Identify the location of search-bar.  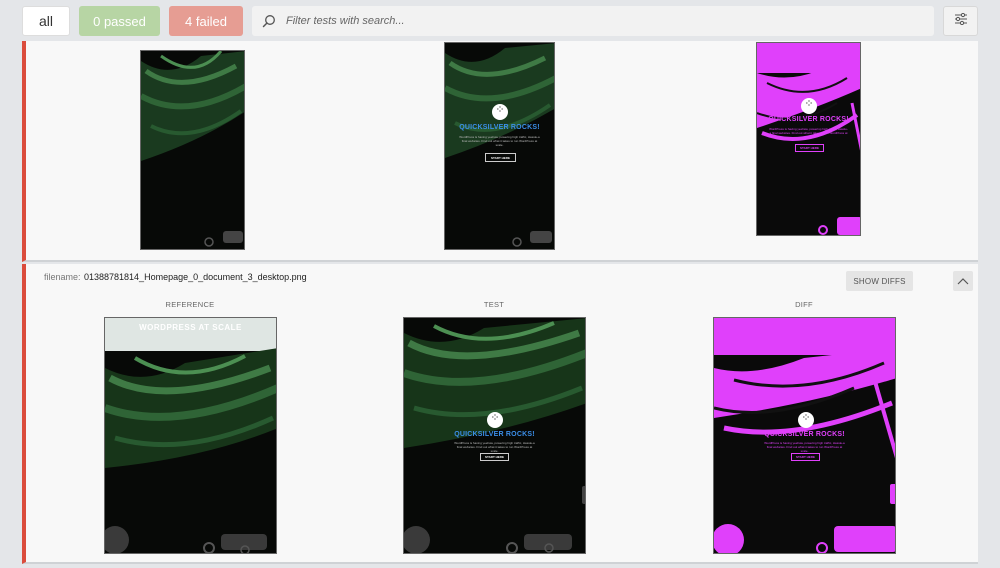
(593, 21).